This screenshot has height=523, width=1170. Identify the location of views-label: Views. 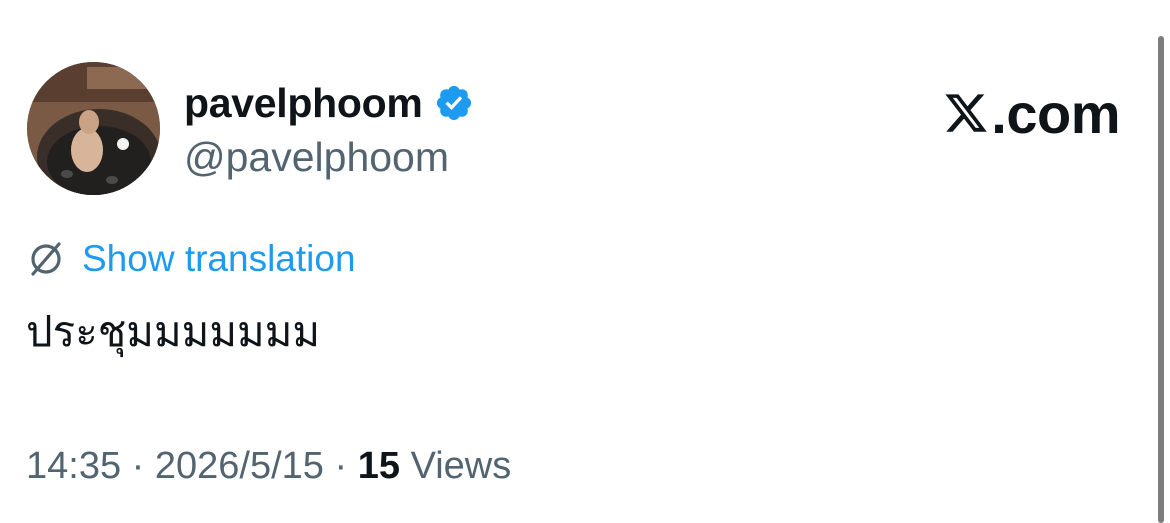
(461, 466).